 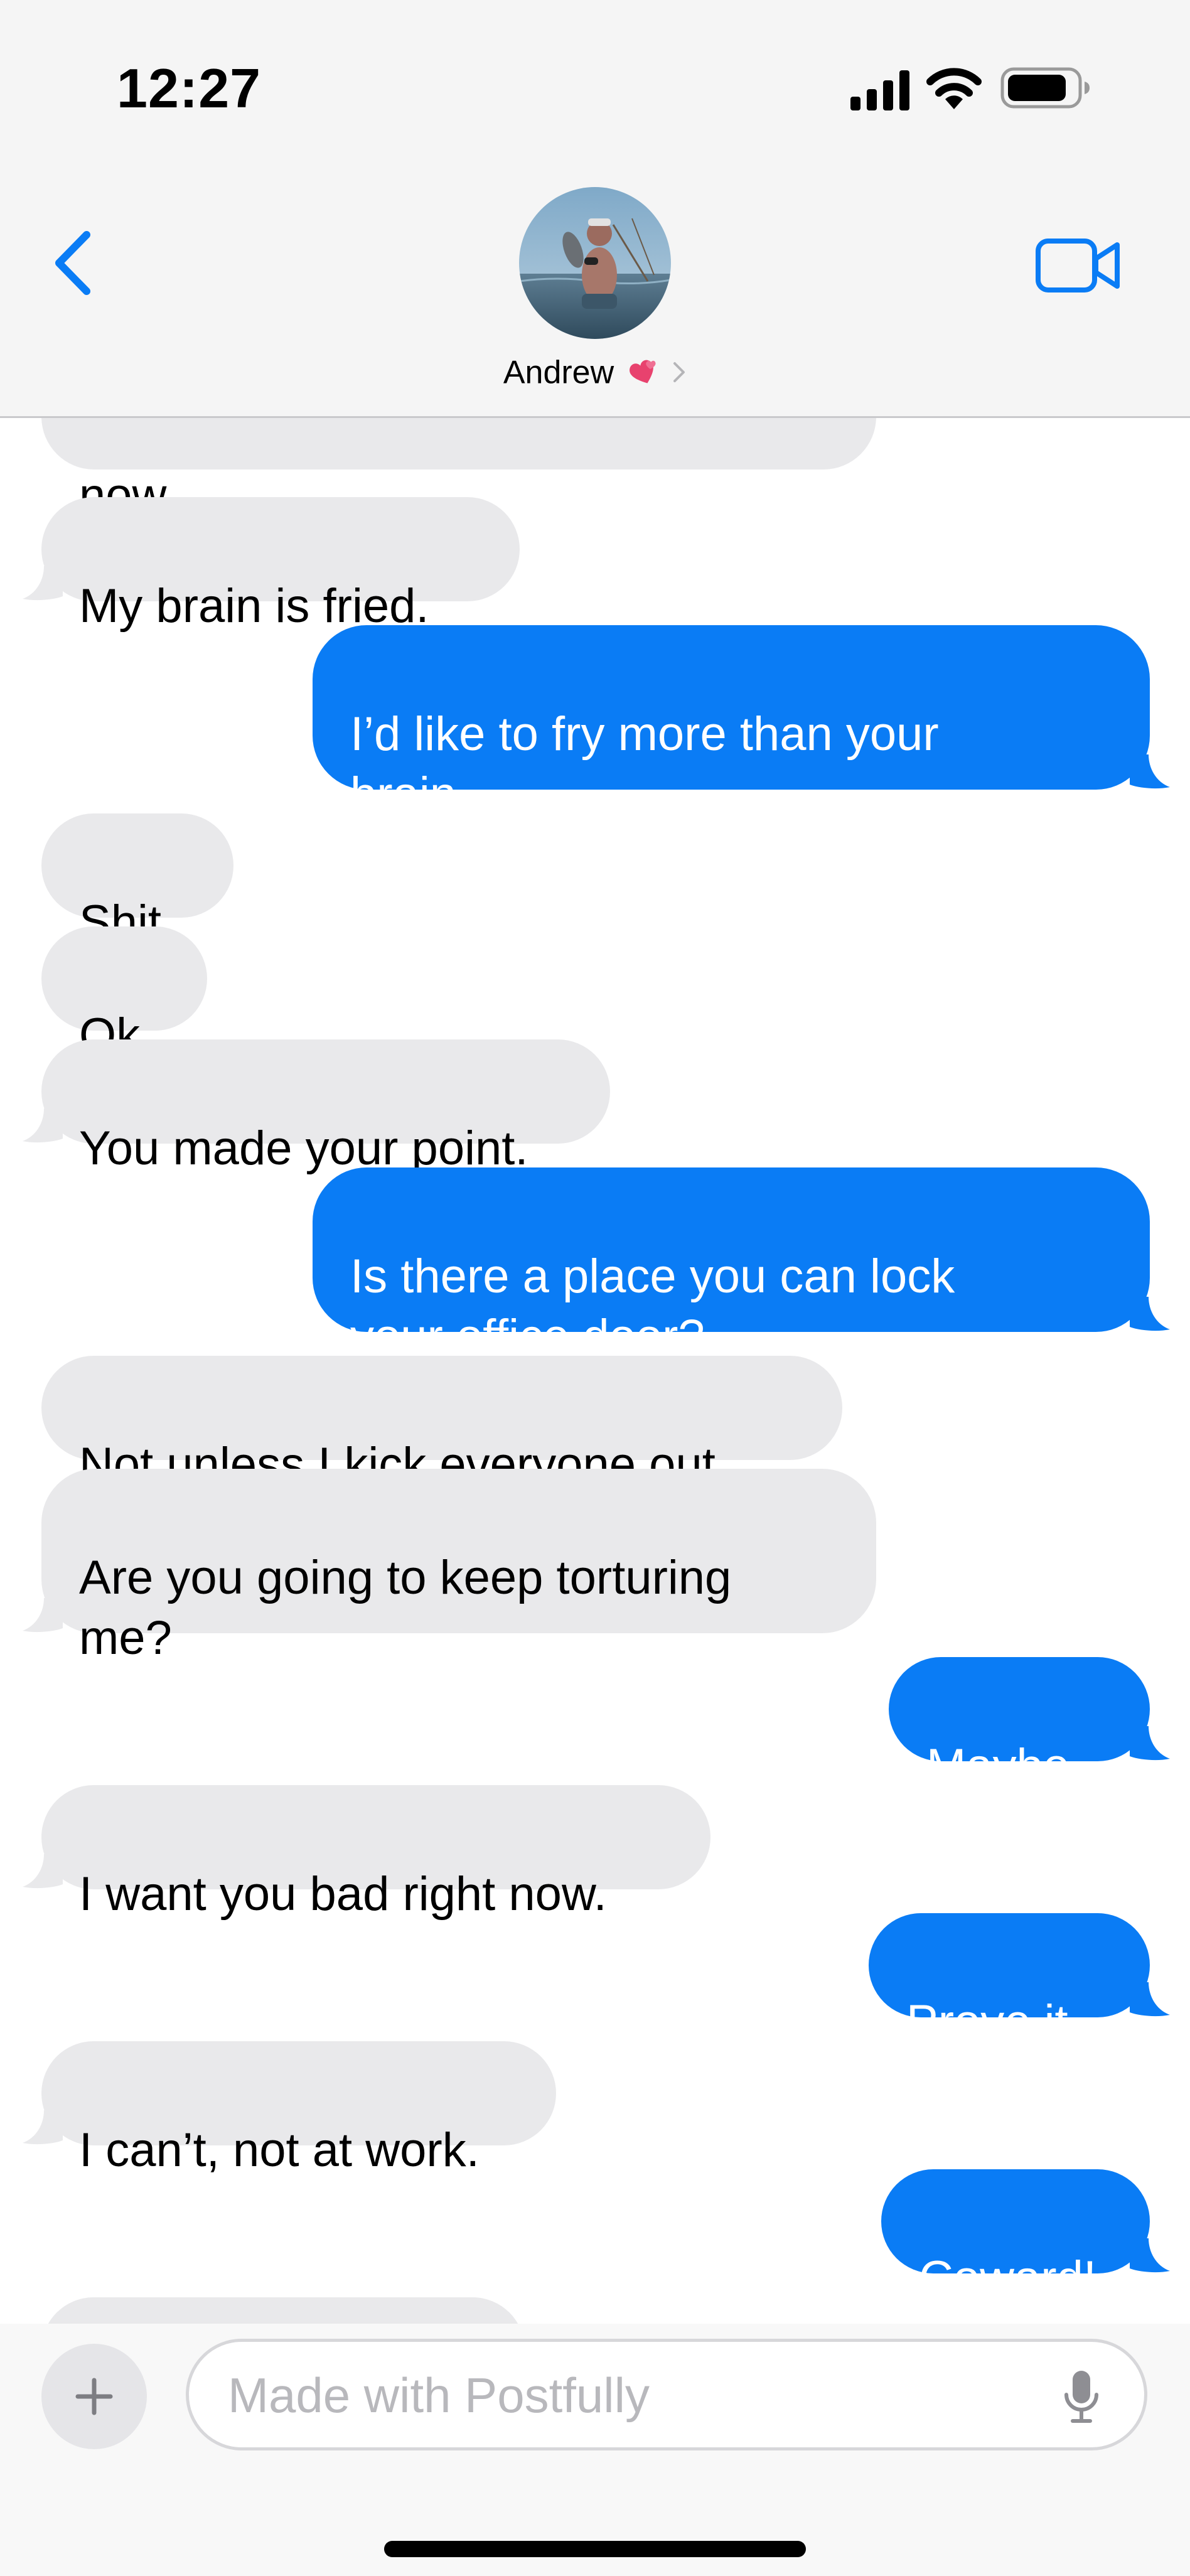 I want to click on wifi-icon, so click(x=954, y=88).